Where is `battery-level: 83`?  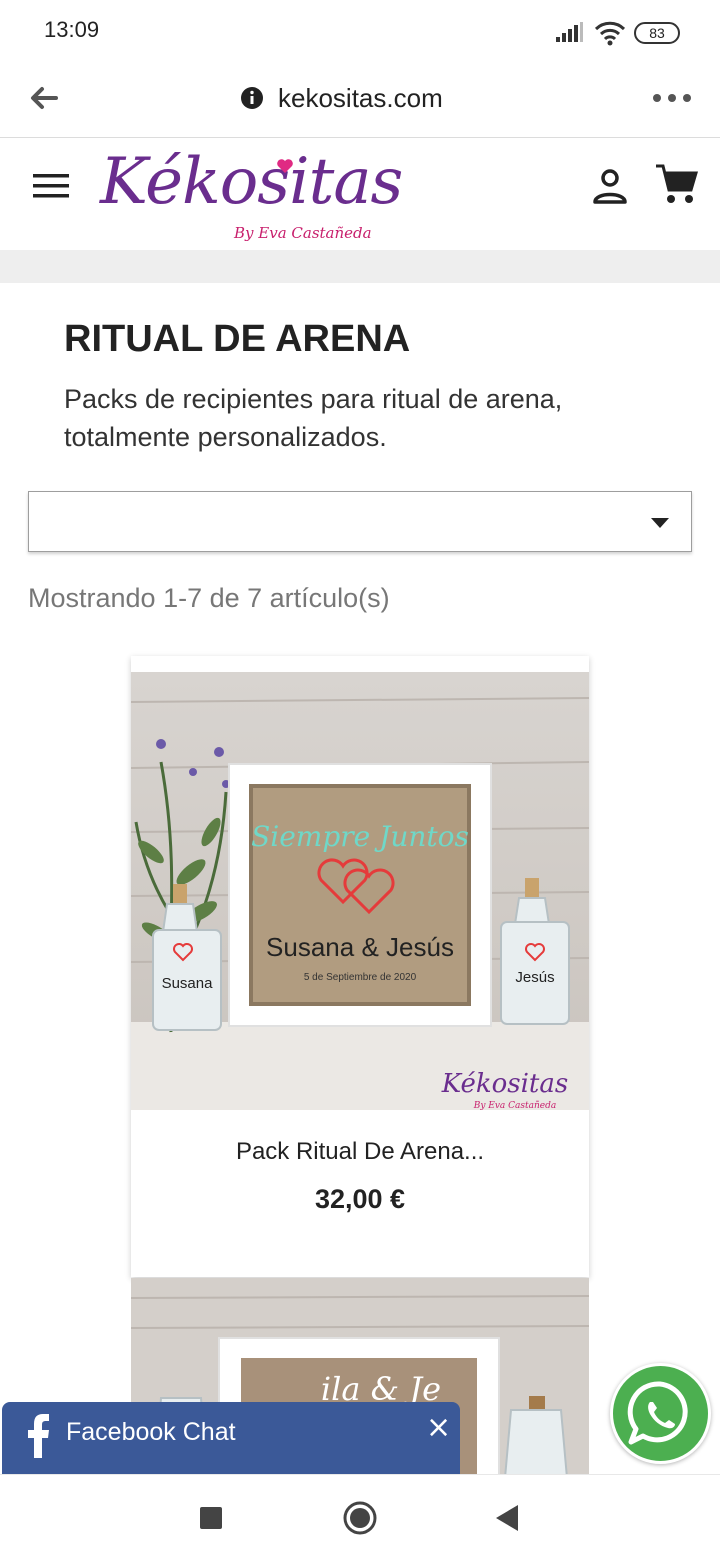 battery-level: 83 is located at coordinates (657, 33).